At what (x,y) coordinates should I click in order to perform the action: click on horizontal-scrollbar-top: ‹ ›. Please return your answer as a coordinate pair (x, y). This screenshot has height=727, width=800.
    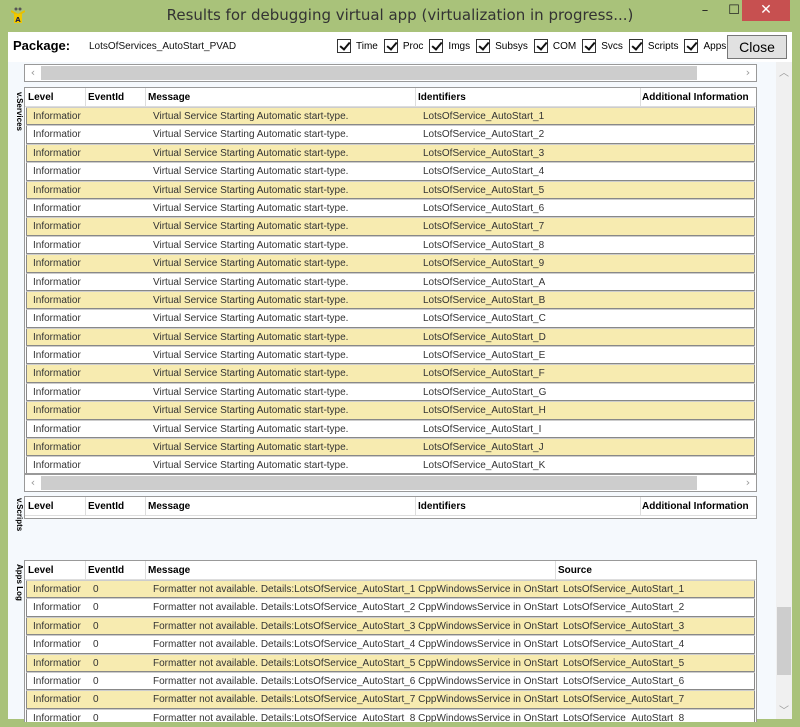
    Looking at the image, I should click on (390, 73).